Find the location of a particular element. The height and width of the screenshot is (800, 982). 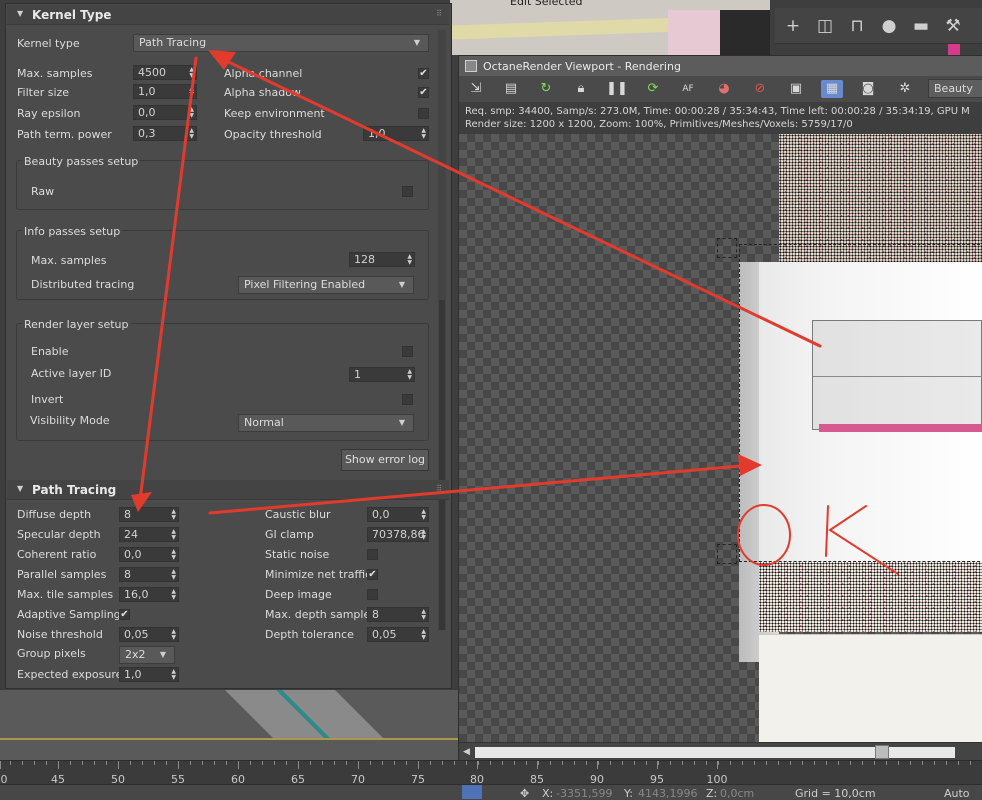

opacity-threshold-spinner: 1,0 ▲ ▼ is located at coordinates (396, 133).